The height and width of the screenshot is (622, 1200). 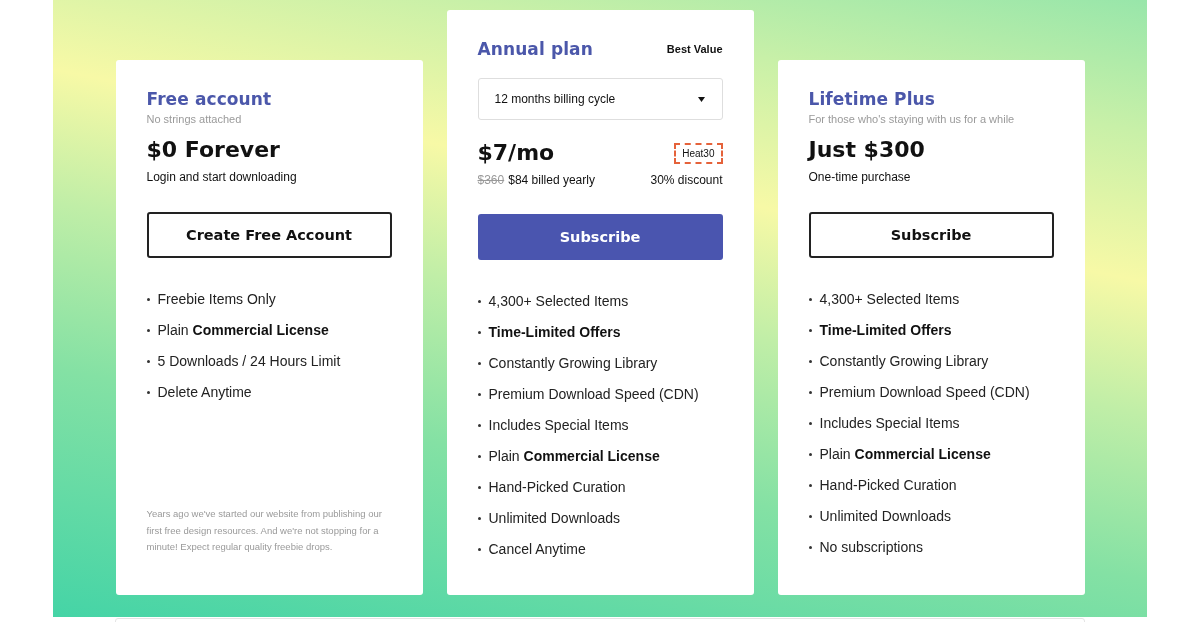 I want to click on plan-price: $7/mo, so click(x=516, y=153).